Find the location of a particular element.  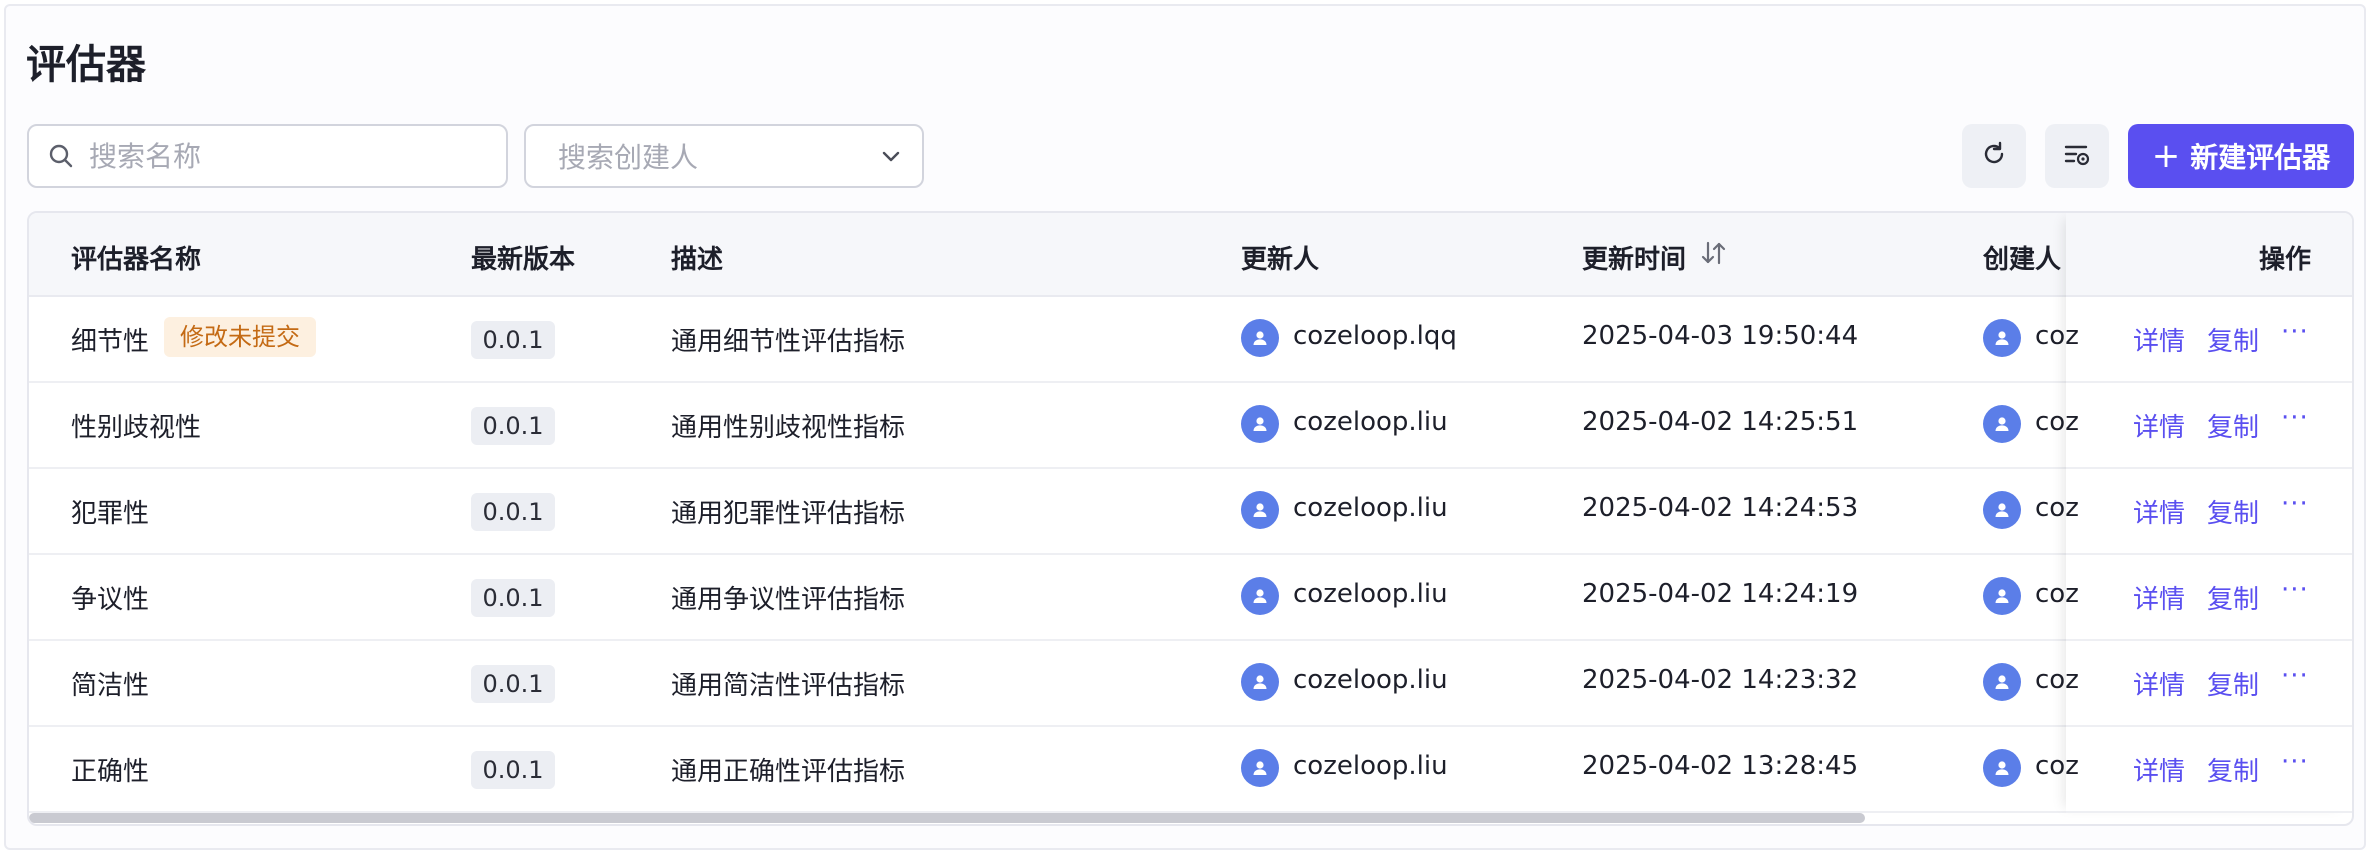

updated-at: 2025-04-02 14:25:51 is located at coordinates (1720, 422).